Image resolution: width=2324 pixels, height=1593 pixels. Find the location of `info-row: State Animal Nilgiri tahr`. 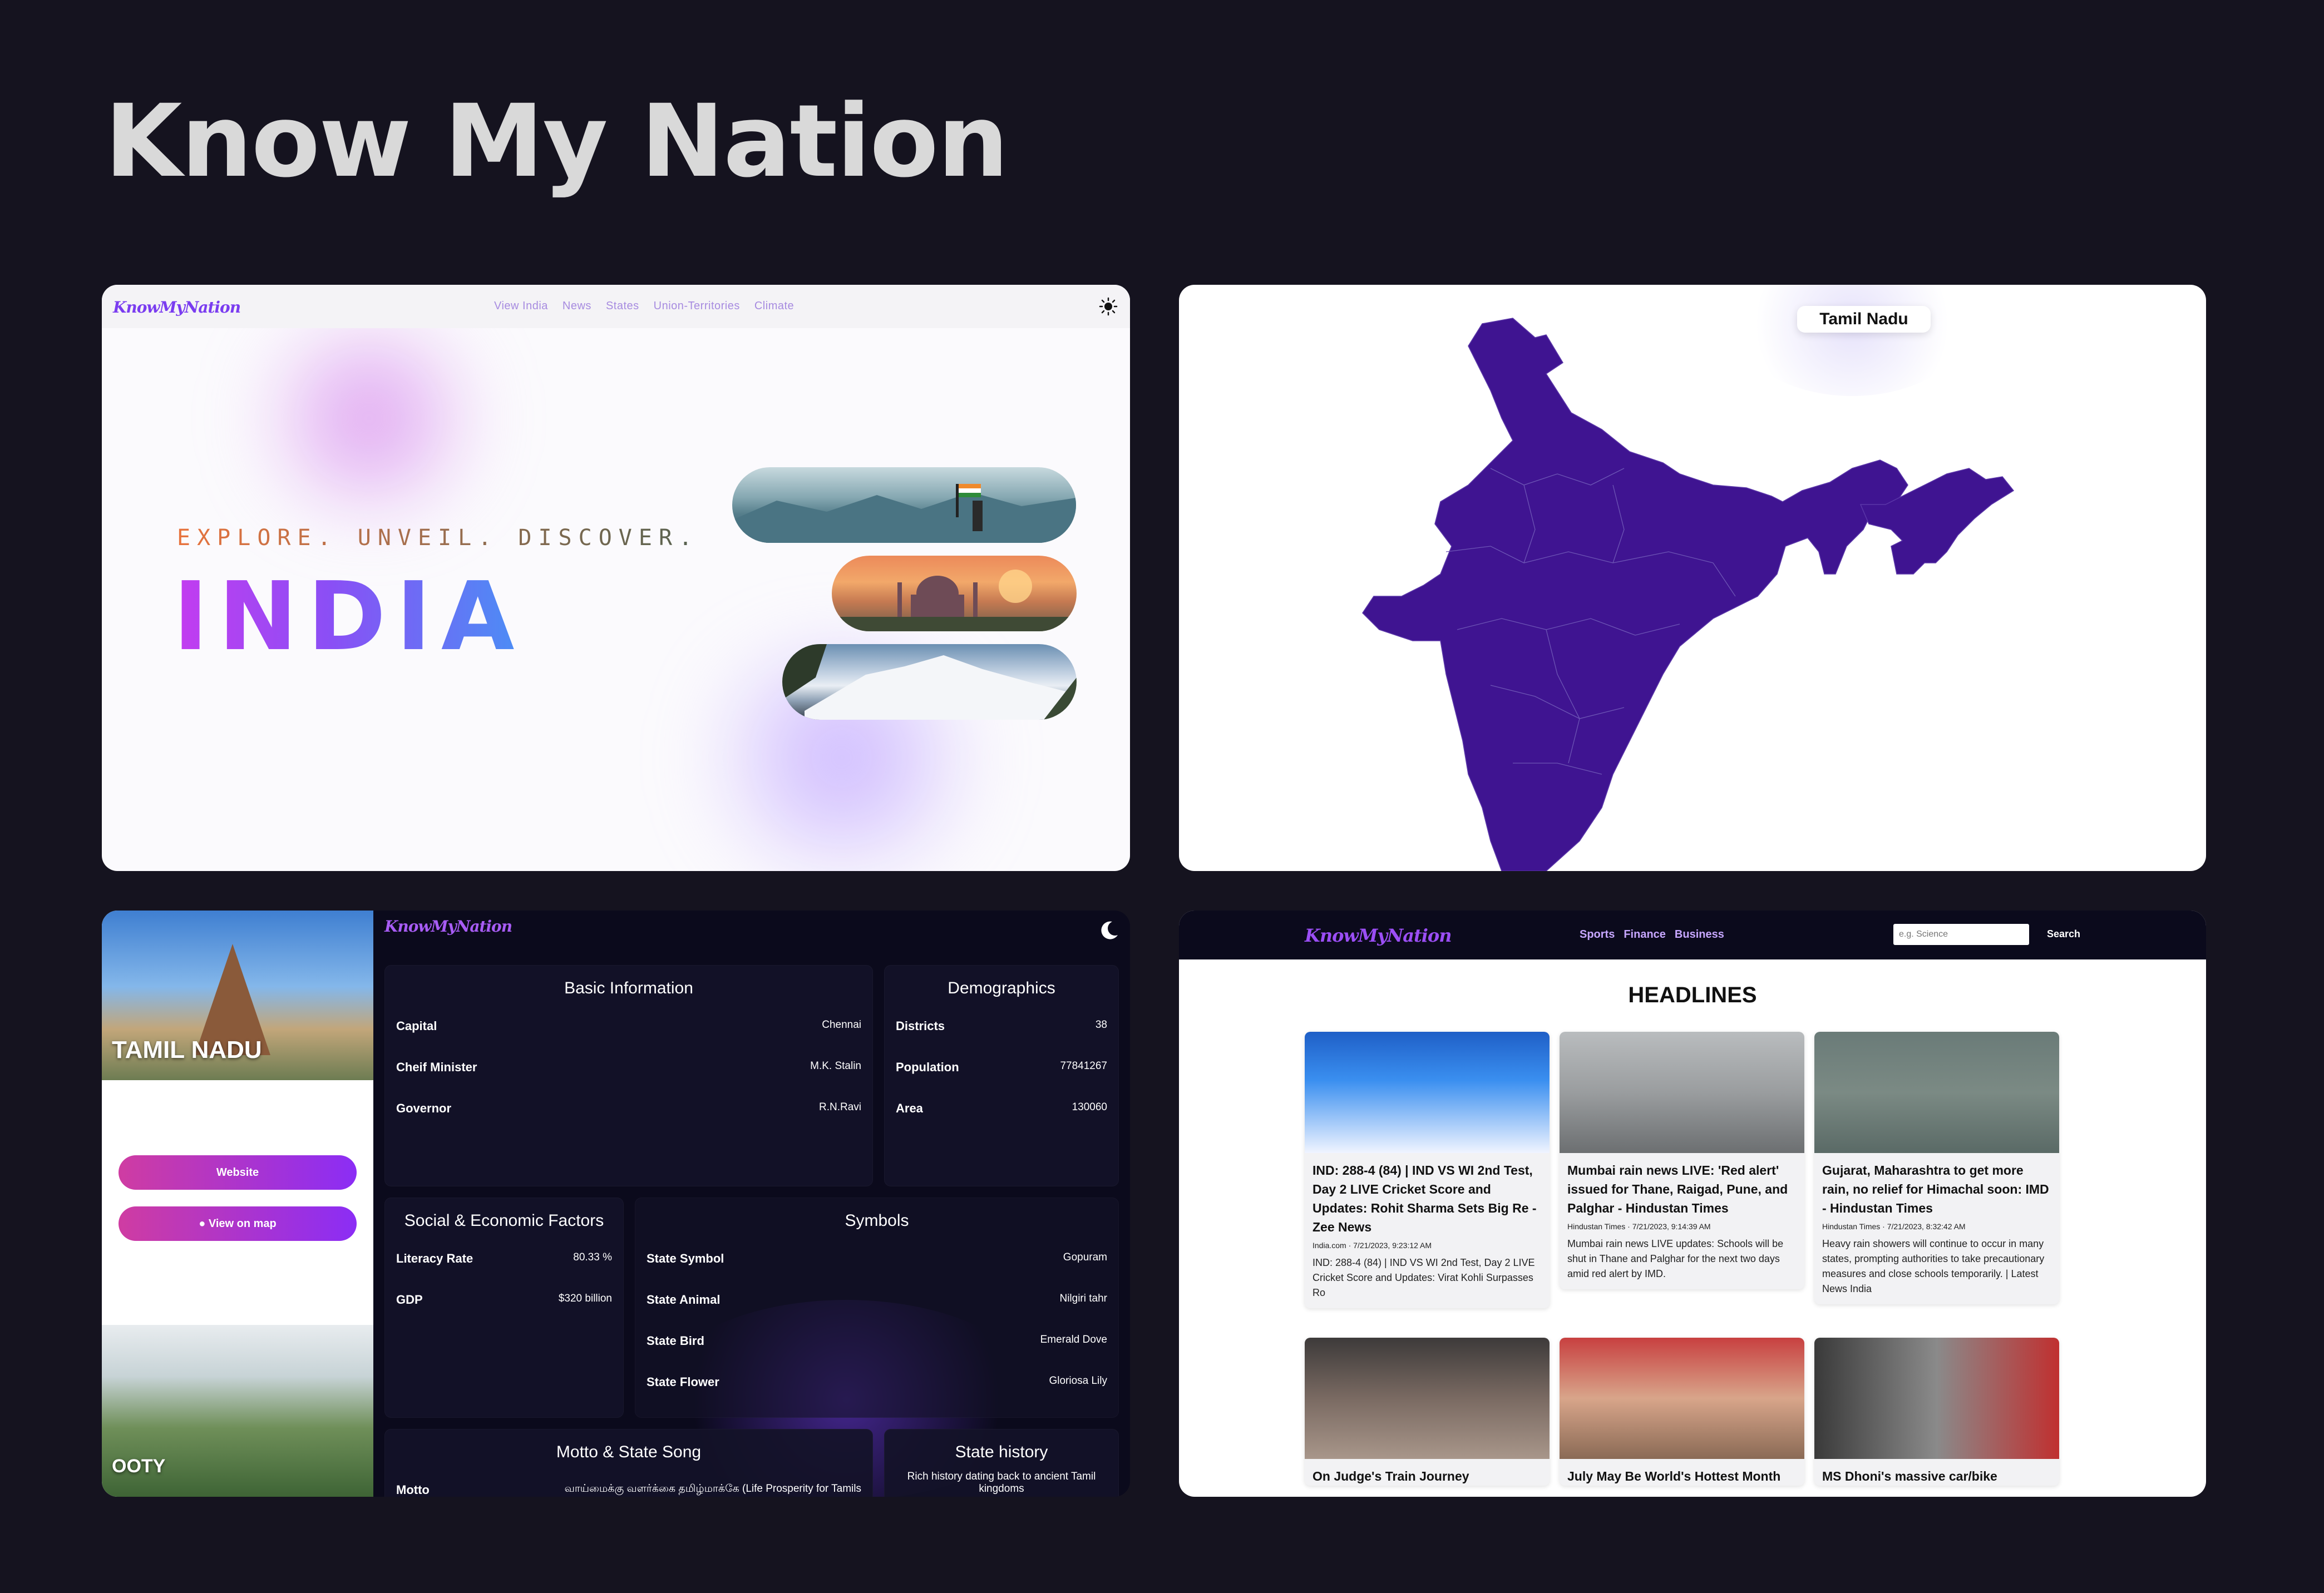

info-row: State Animal Nilgiri tahr is located at coordinates (877, 1300).